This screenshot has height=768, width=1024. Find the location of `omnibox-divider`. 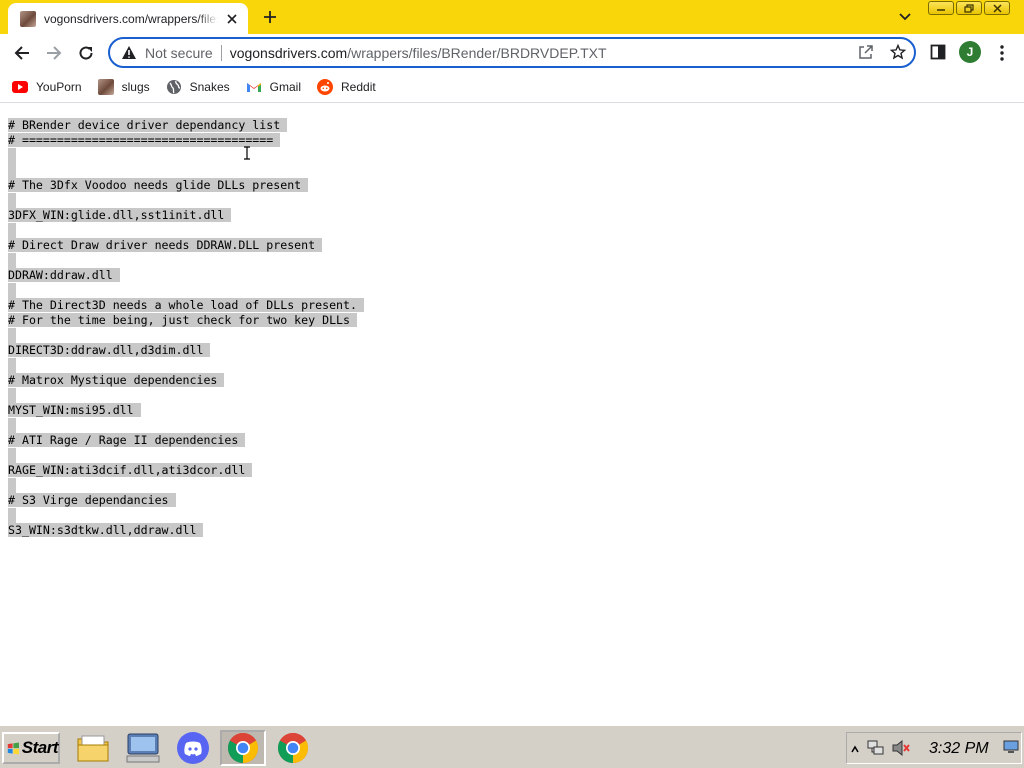

omnibox-divider is located at coordinates (221, 52).